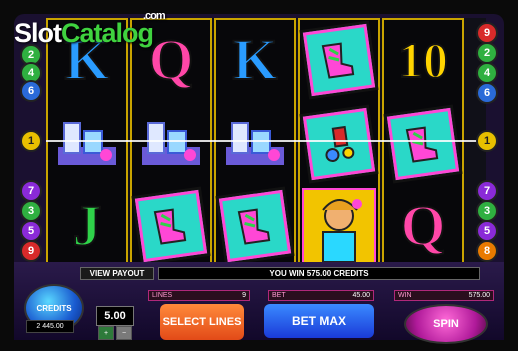 Image resolution: width=518 pixels, height=351 pixels. What do you see at coordinates (487, 251) in the screenshot?
I see `line-marker-right: 8` at bounding box center [487, 251].